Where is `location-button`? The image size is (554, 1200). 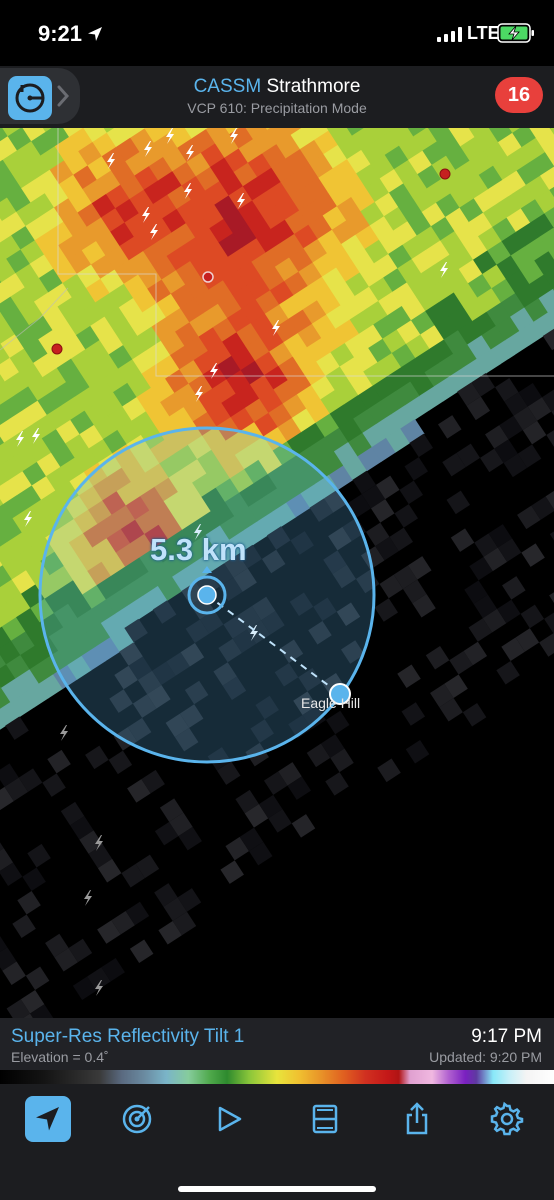 location-button is located at coordinates (48, 1119).